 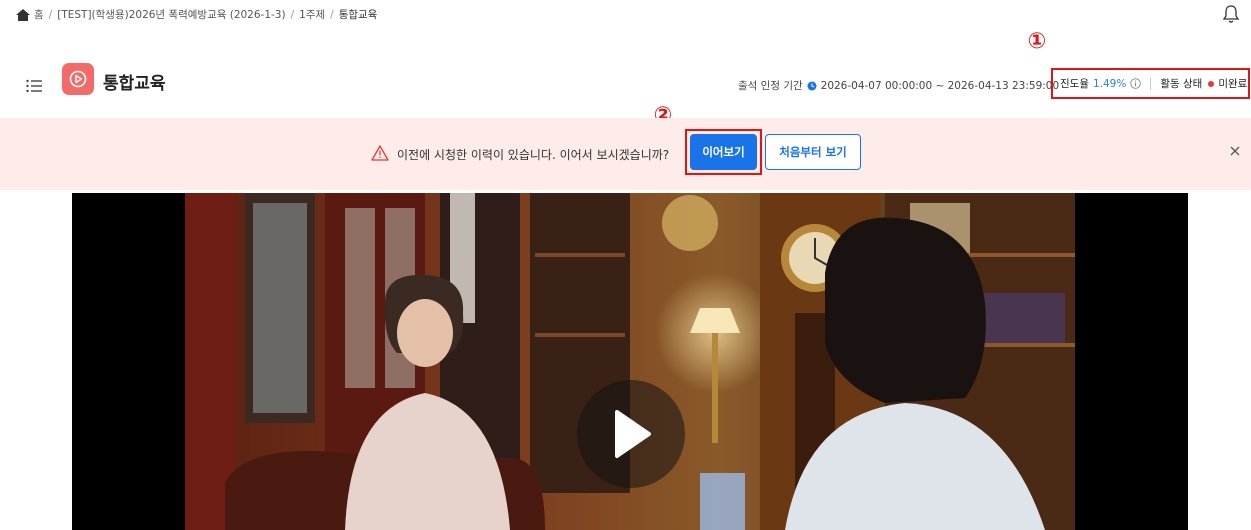 I want to click on play-icon, so click(x=633, y=434).